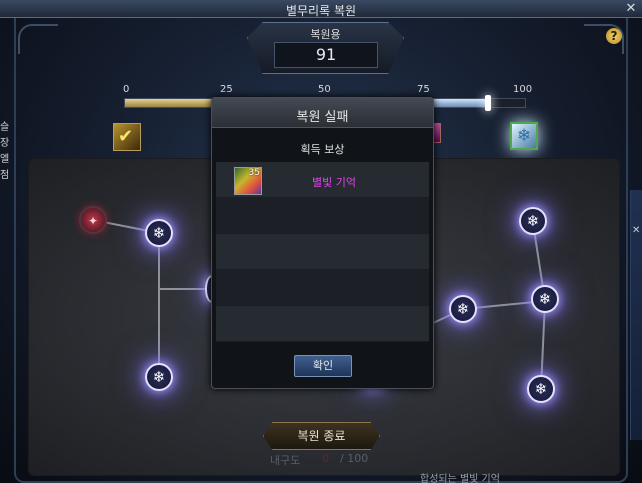  I want to click on progress-fill-glow, so click(457, 103).